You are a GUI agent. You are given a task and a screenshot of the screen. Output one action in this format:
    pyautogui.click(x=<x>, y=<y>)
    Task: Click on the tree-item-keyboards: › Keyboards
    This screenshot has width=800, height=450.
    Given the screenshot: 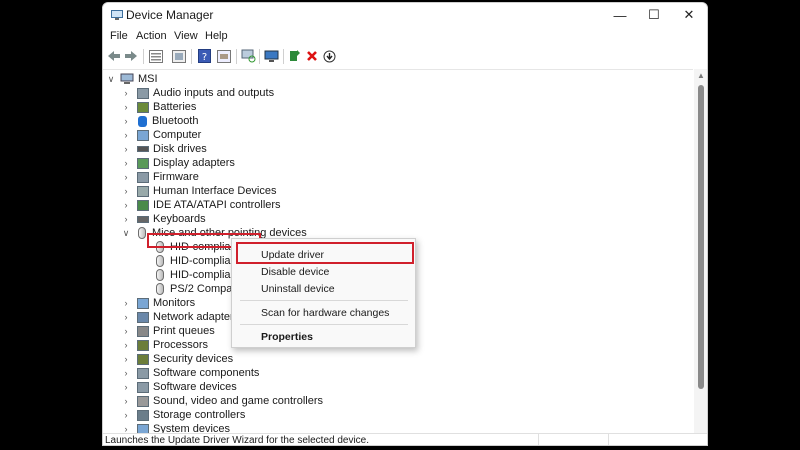 What is the action you would take?
    pyautogui.click(x=163, y=219)
    